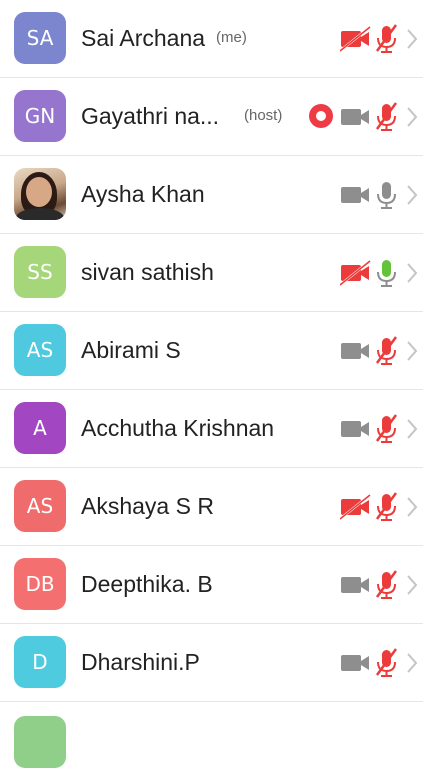  Describe the element at coordinates (386, 195) in the screenshot. I see `mic-icon` at that location.